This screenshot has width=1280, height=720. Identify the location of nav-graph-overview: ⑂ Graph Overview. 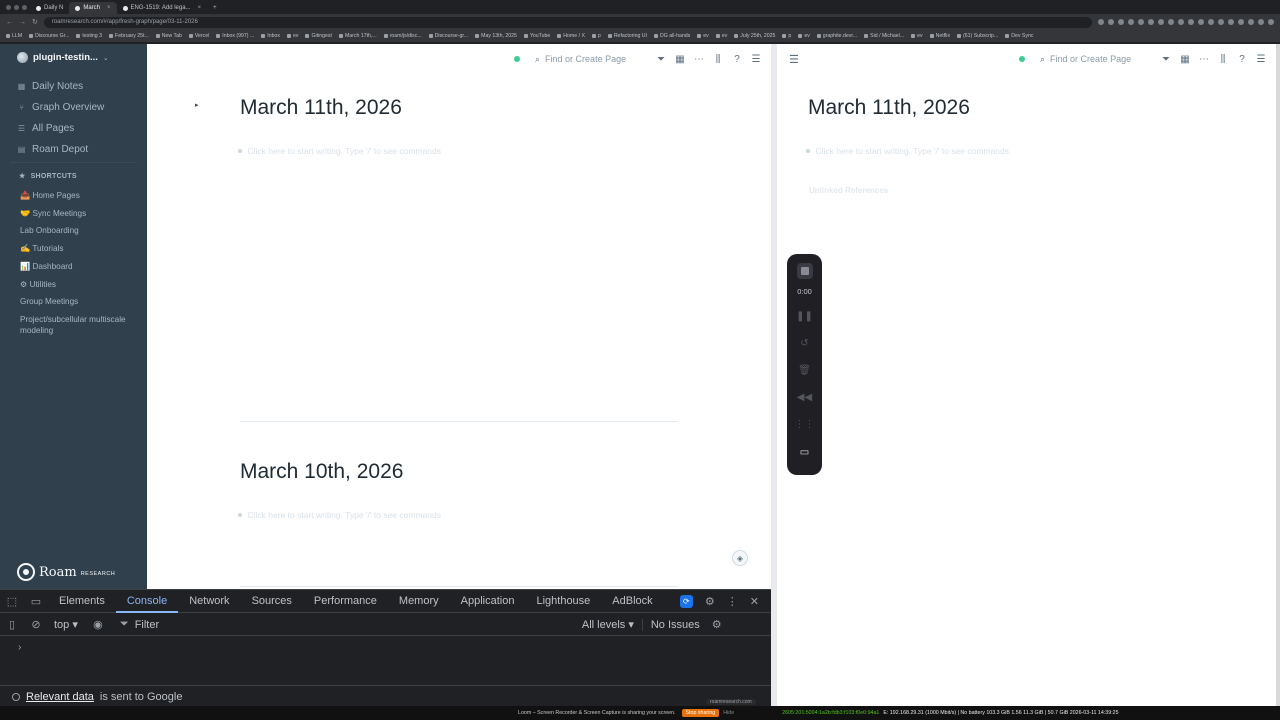
(79, 107).